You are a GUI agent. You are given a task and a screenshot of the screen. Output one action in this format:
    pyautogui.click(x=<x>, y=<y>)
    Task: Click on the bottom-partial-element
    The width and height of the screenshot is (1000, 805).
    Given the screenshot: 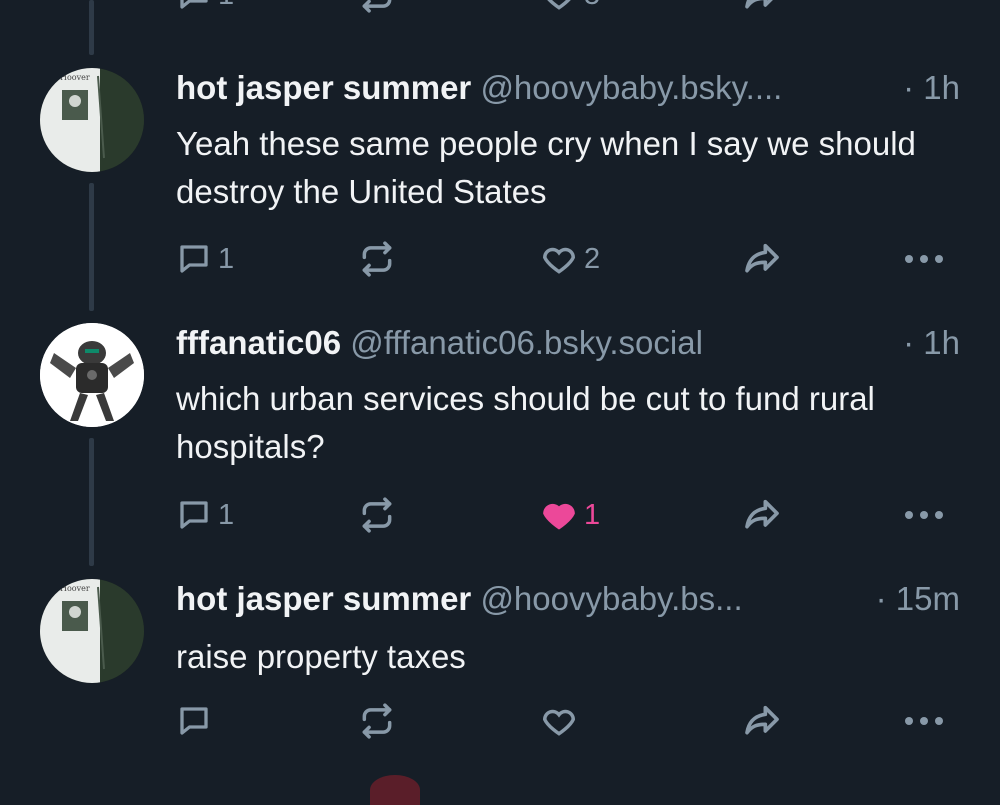 What is the action you would take?
    pyautogui.click(x=395, y=790)
    